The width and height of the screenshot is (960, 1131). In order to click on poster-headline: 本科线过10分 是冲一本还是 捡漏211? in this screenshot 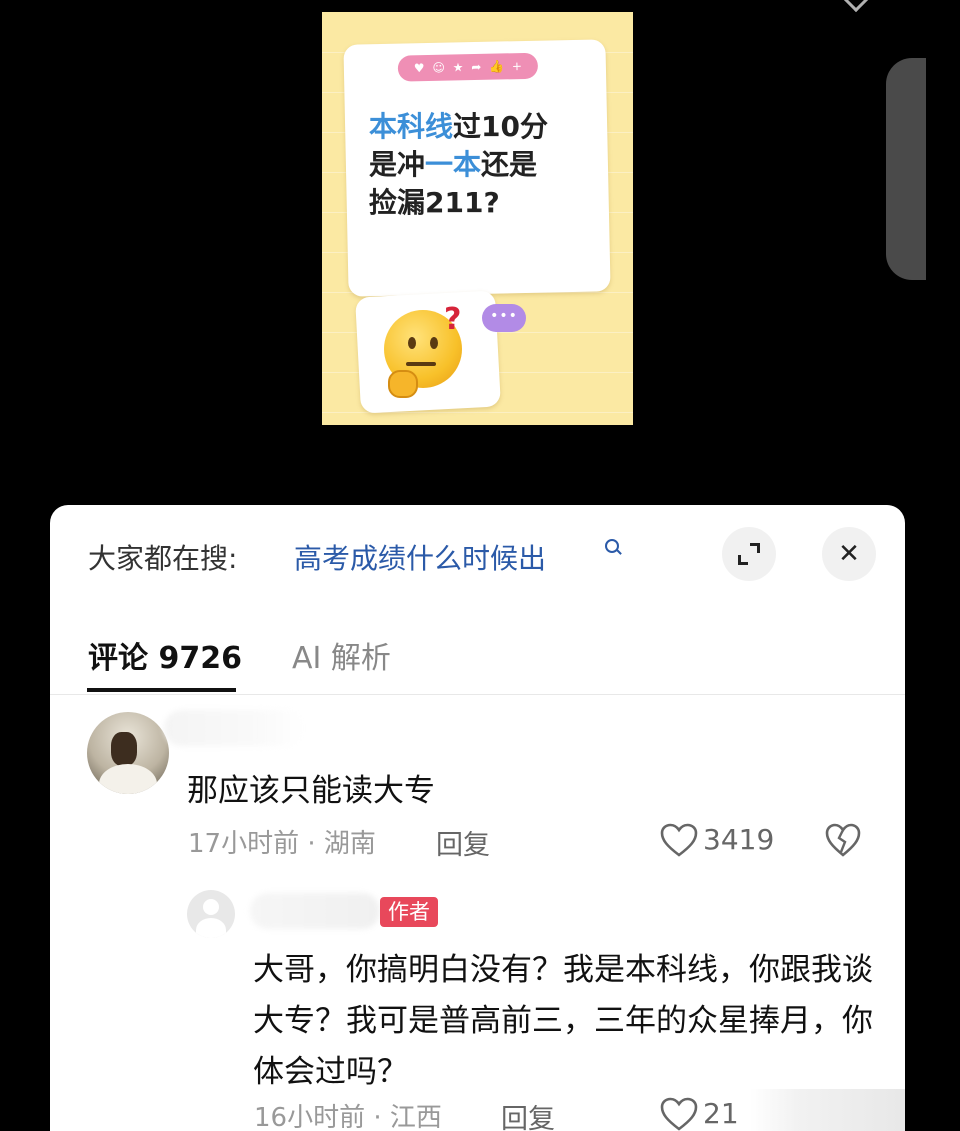, I will do `click(479, 165)`.